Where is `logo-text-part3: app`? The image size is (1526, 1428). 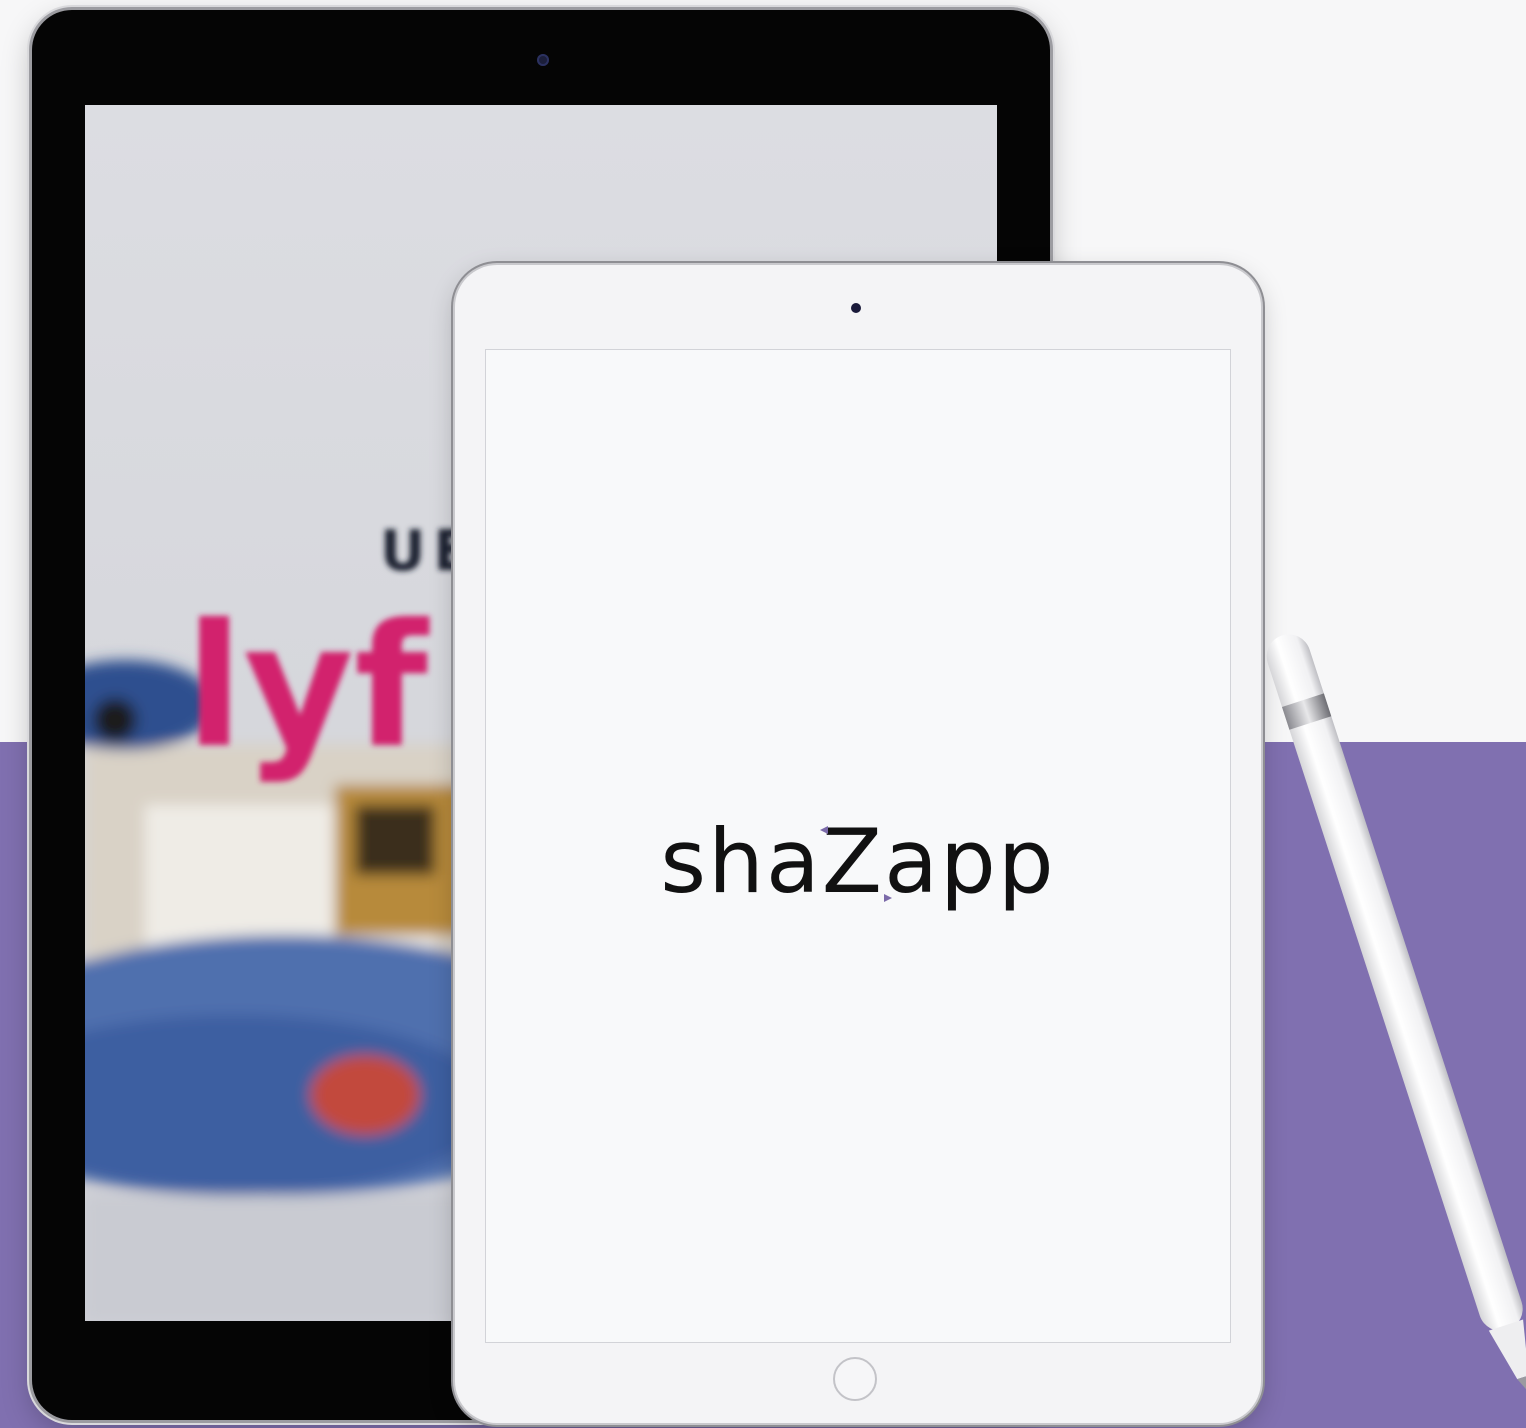 logo-text-part3: app is located at coordinates (970, 861).